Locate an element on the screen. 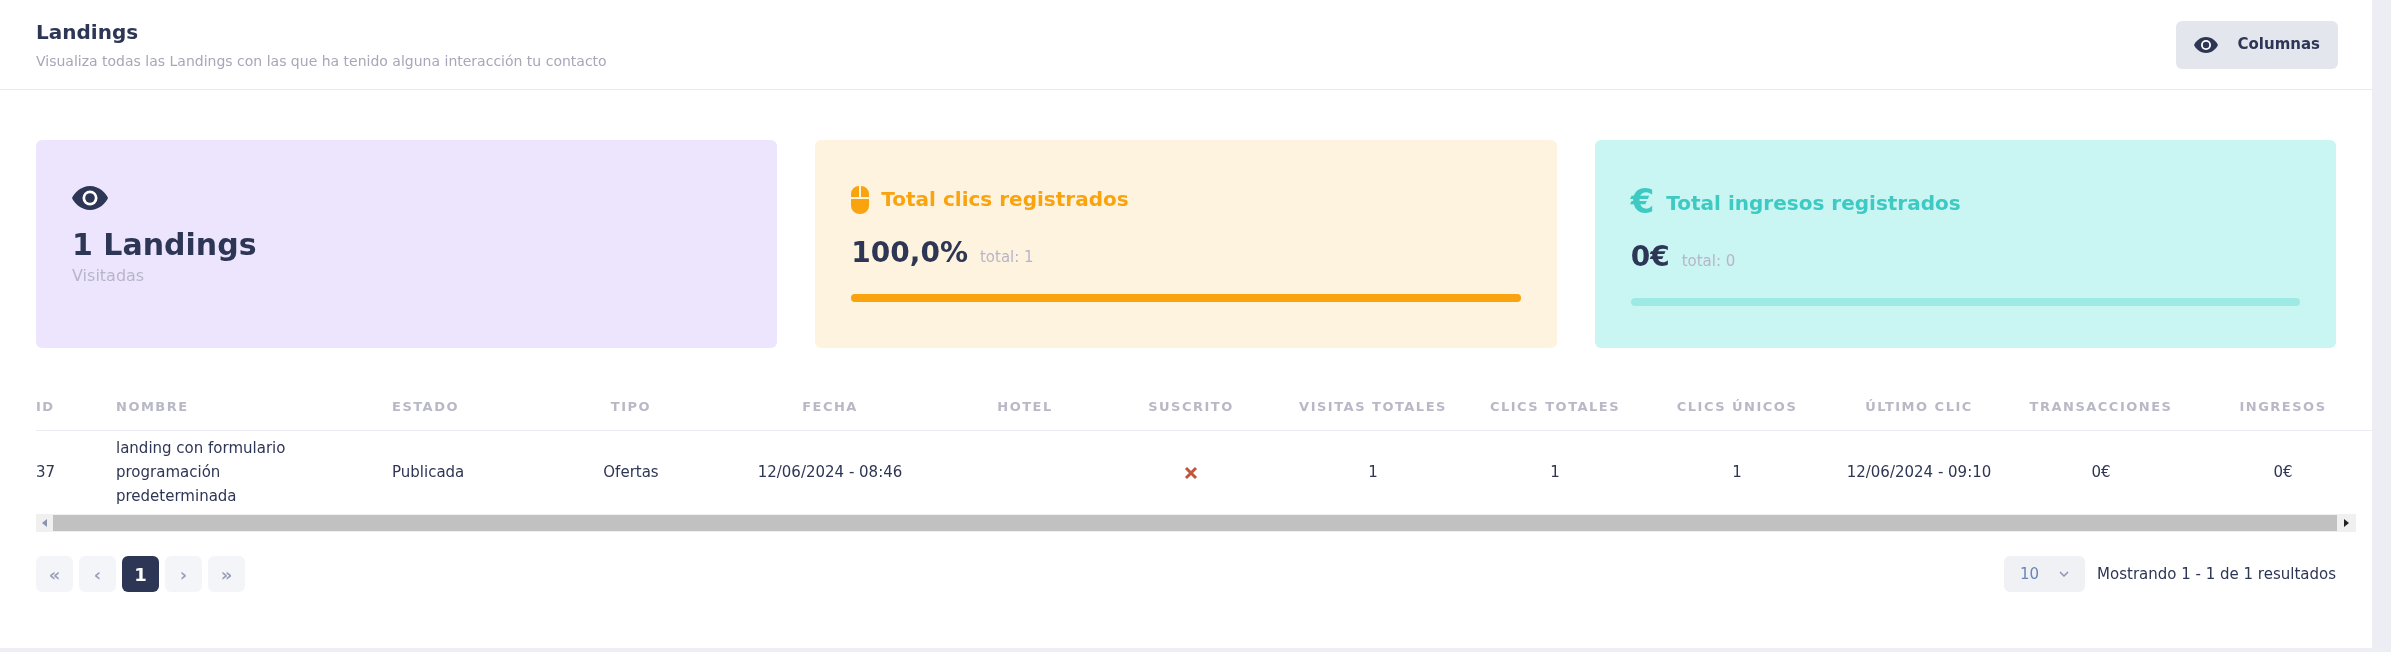 The height and width of the screenshot is (652, 2391). stat-title: Total ingresos registrados is located at coordinates (1813, 203).